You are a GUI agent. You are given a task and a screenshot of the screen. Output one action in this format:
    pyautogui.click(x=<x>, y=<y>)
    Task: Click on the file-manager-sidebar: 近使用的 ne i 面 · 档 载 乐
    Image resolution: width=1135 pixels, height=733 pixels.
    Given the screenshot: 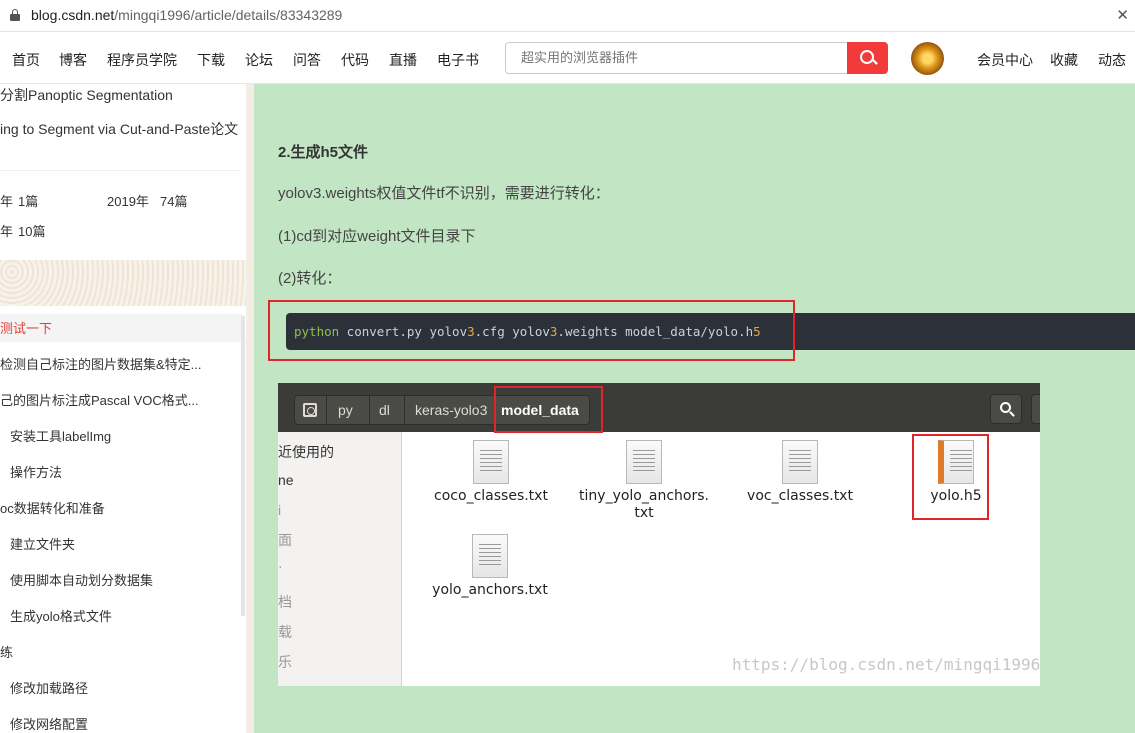 What is the action you would take?
    pyautogui.click(x=340, y=559)
    